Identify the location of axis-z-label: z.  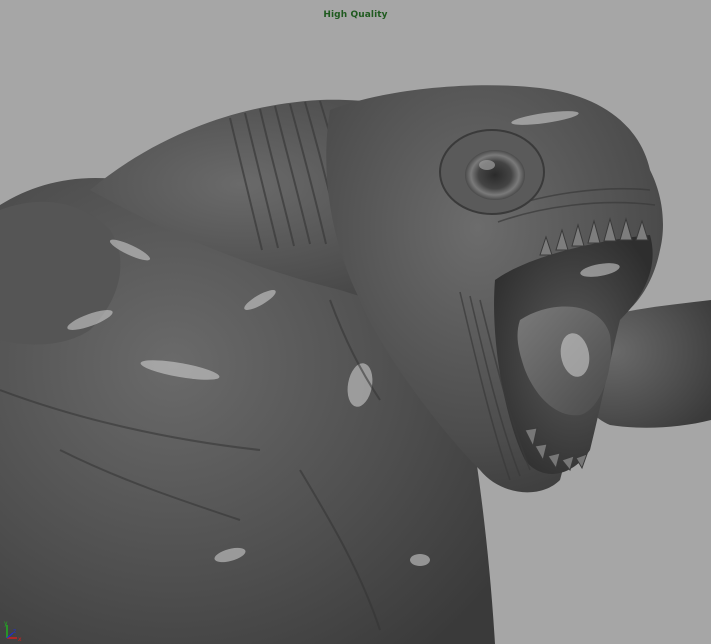
(14, 631).